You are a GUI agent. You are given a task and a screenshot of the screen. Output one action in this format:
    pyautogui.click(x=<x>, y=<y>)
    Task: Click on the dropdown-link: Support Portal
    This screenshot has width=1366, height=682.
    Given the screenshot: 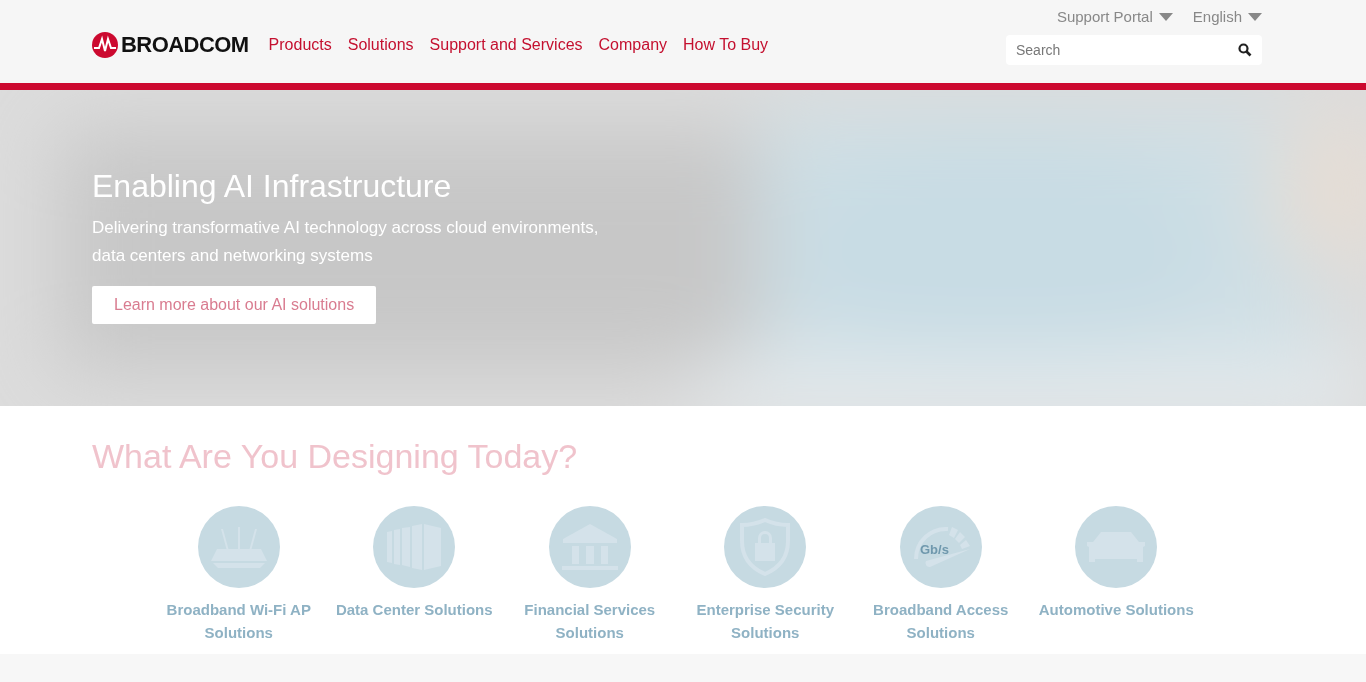 What is the action you would take?
    pyautogui.click(x=1114, y=17)
    